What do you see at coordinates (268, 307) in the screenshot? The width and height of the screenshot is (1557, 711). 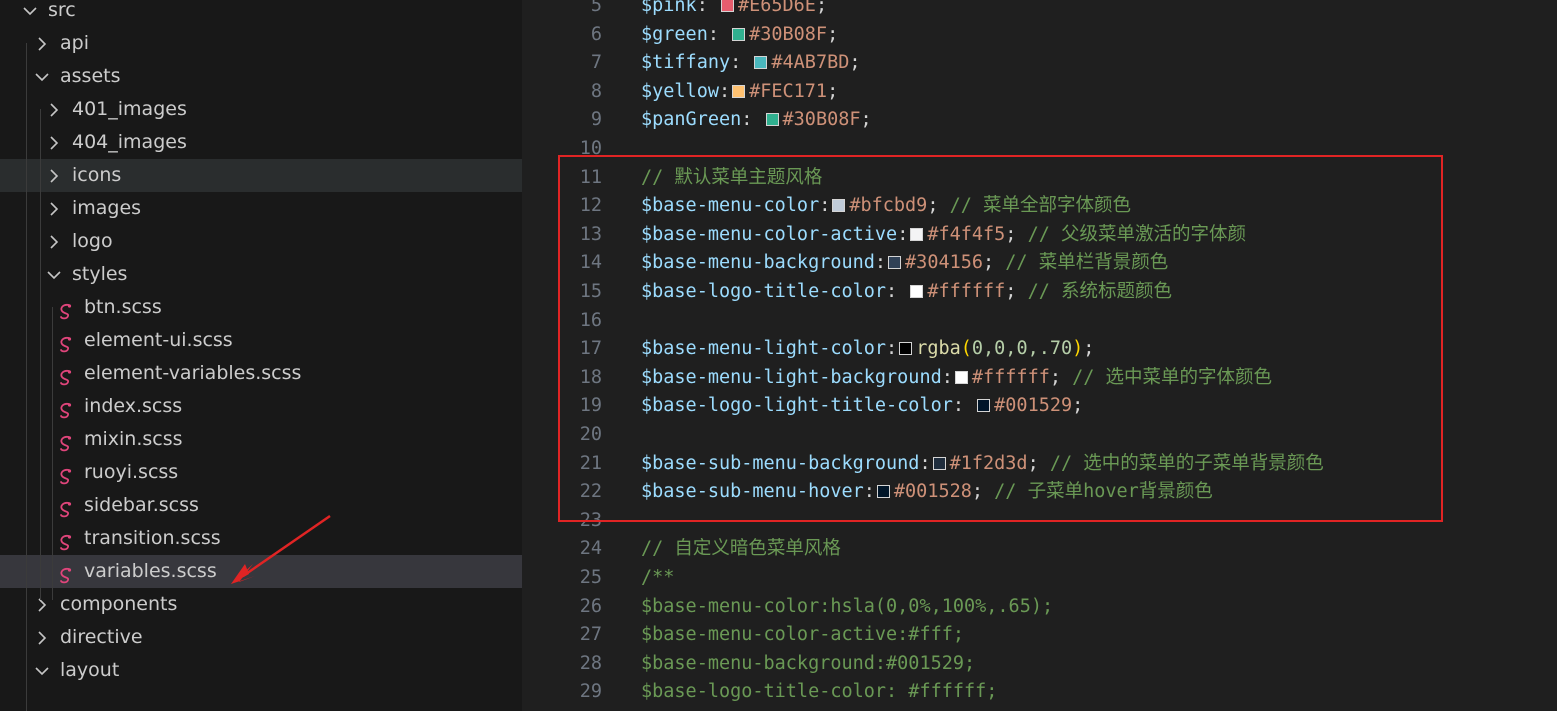 I see `file-item-btn-scss: btn.scss` at bounding box center [268, 307].